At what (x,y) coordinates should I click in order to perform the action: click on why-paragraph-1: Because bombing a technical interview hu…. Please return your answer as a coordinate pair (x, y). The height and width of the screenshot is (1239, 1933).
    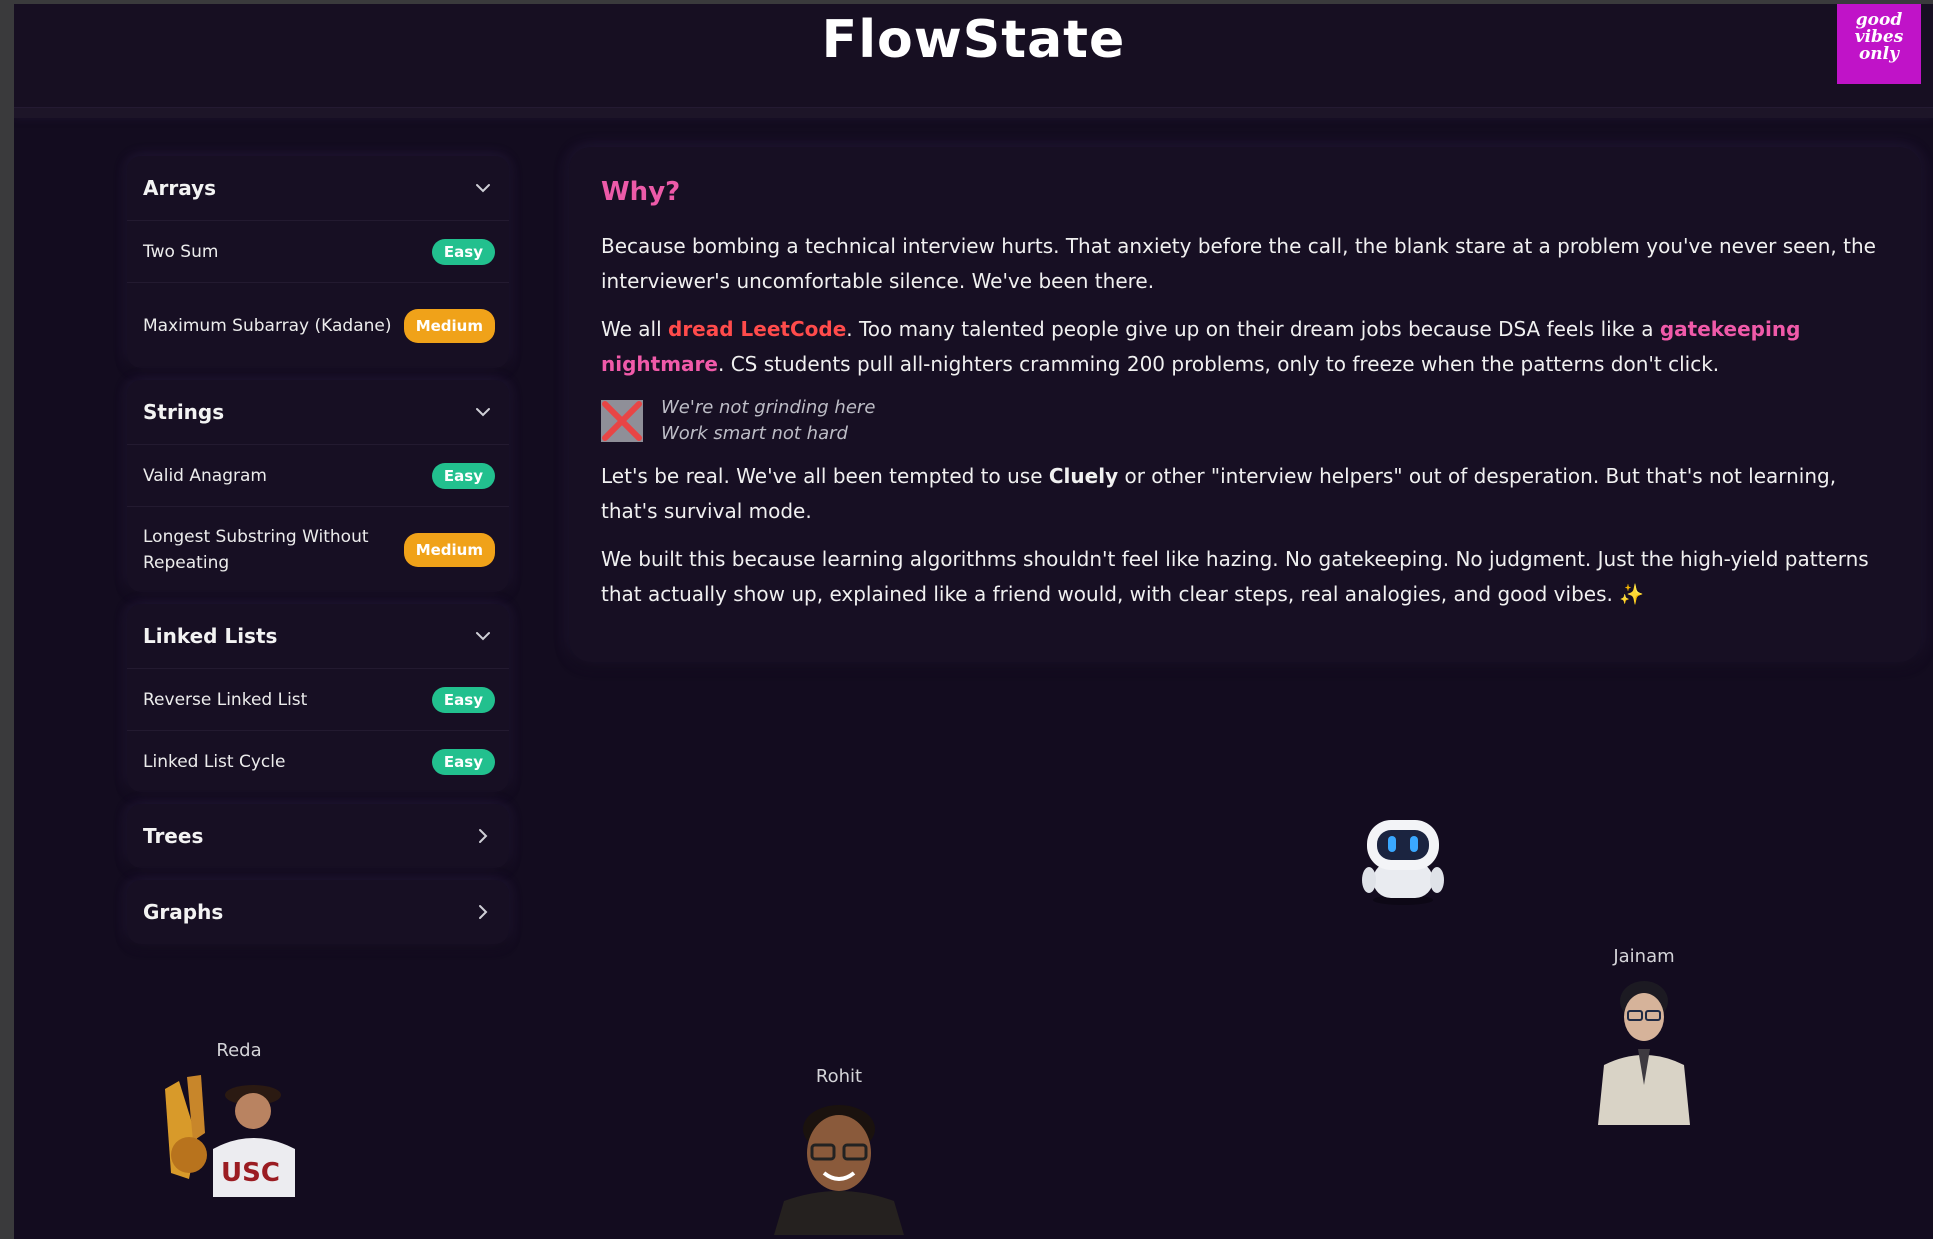
    Looking at the image, I should click on (1238, 263).